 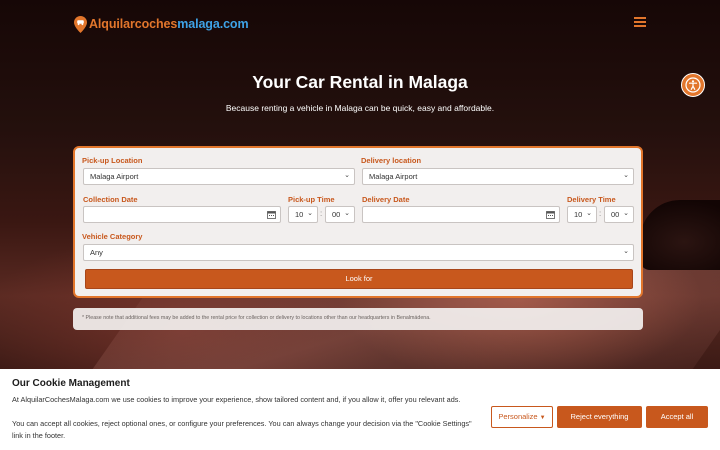 What do you see at coordinates (112, 236) in the screenshot?
I see `vehicle-category-label: Vehicle Category` at bounding box center [112, 236].